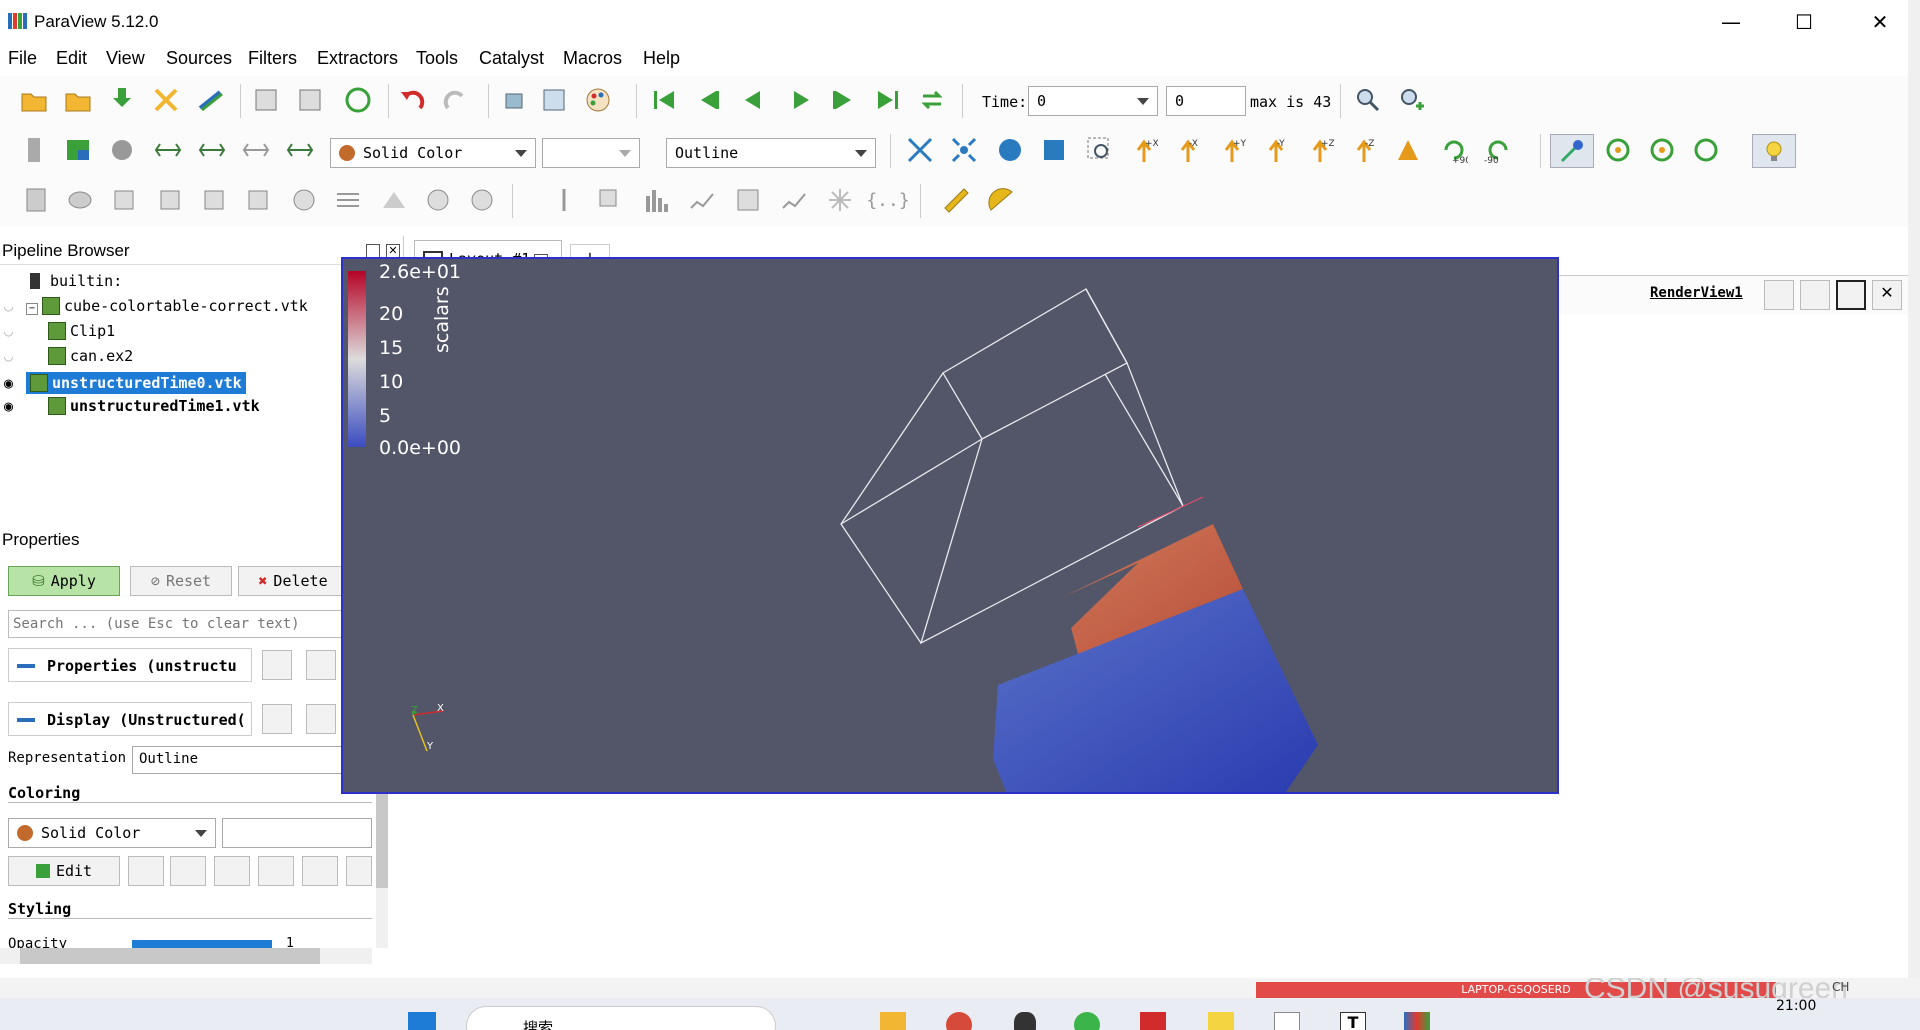  What do you see at coordinates (771, 153) in the screenshot?
I see `representation-combo: Outline` at bounding box center [771, 153].